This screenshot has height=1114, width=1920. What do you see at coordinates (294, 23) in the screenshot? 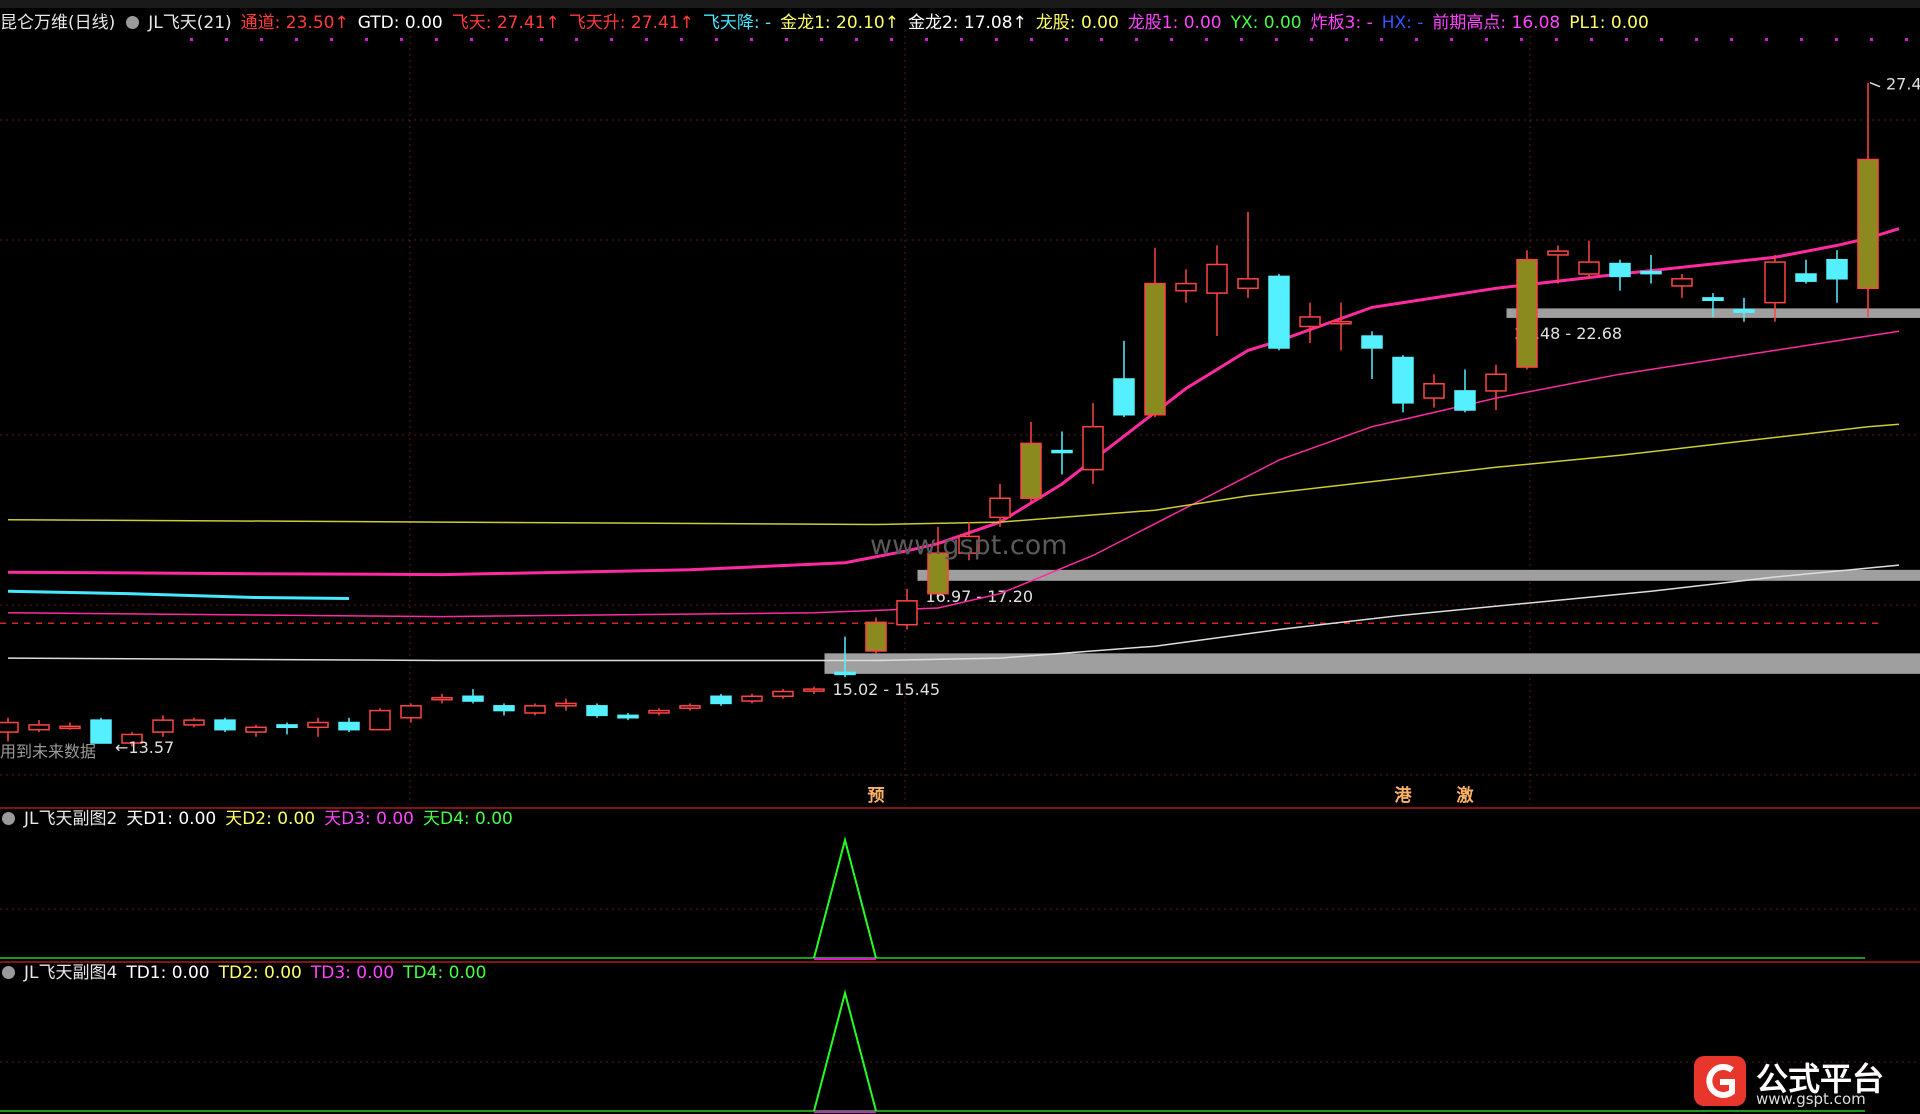
I see `main-value-0: 通道: 23.50↑` at bounding box center [294, 23].